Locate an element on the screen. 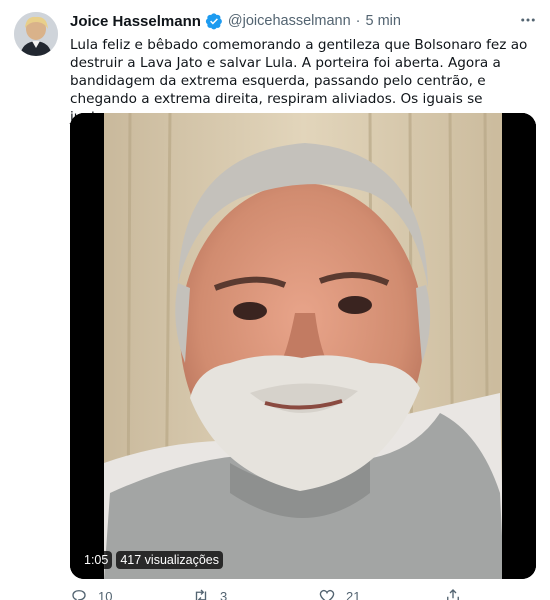 The height and width of the screenshot is (600, 550). video-overlay: 1:05 417 visualizações is located at coordinates (152, 560).